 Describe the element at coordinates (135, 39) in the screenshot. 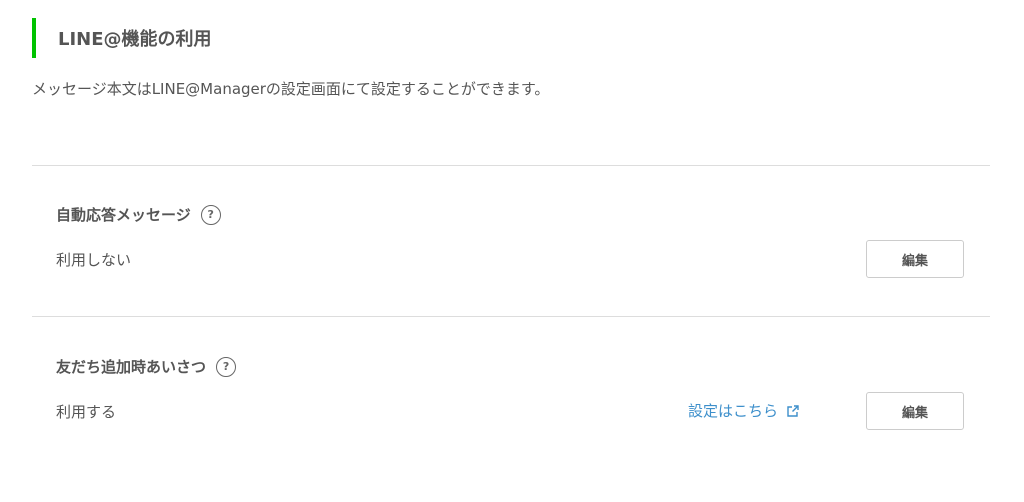

I see `section-title: LINE@機能の利用` at that location.